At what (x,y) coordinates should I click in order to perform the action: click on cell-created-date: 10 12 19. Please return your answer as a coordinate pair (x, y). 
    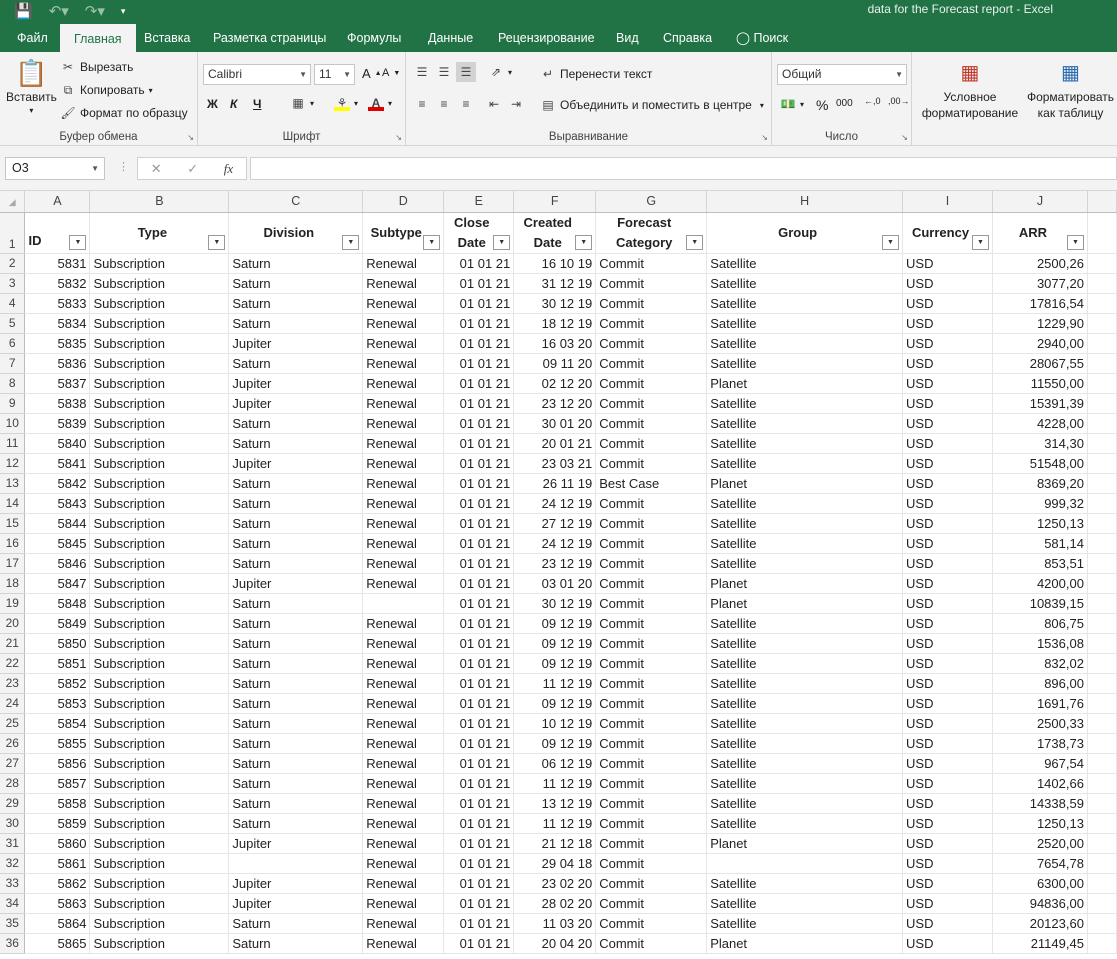
    Looking at the image, I should click on (555, 723).